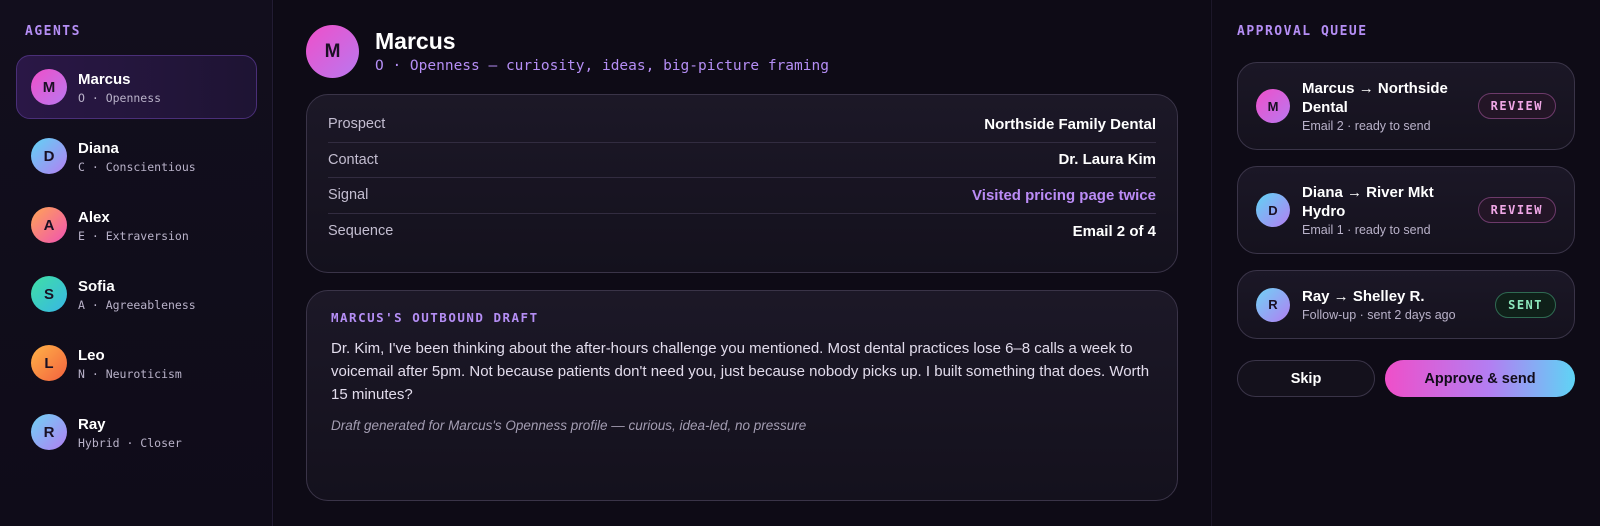 This screenshot has height=526, width=1600. I want to click on agent-item-leo: L Leo N · Neuroticism, so click(136, 363).